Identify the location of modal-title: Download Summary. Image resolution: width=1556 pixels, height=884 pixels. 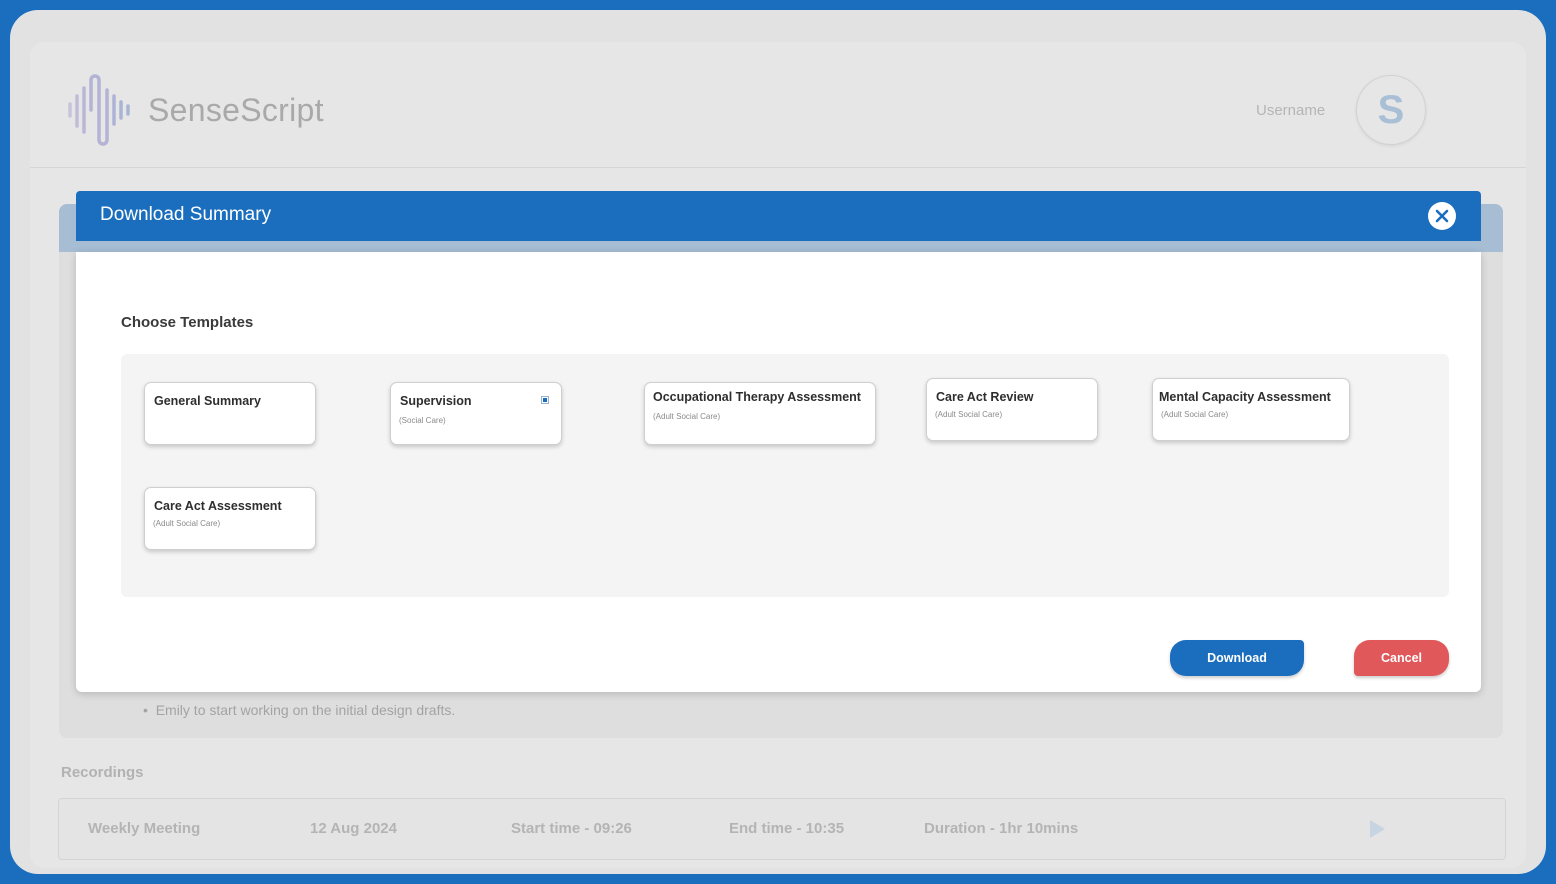
(186, 214).